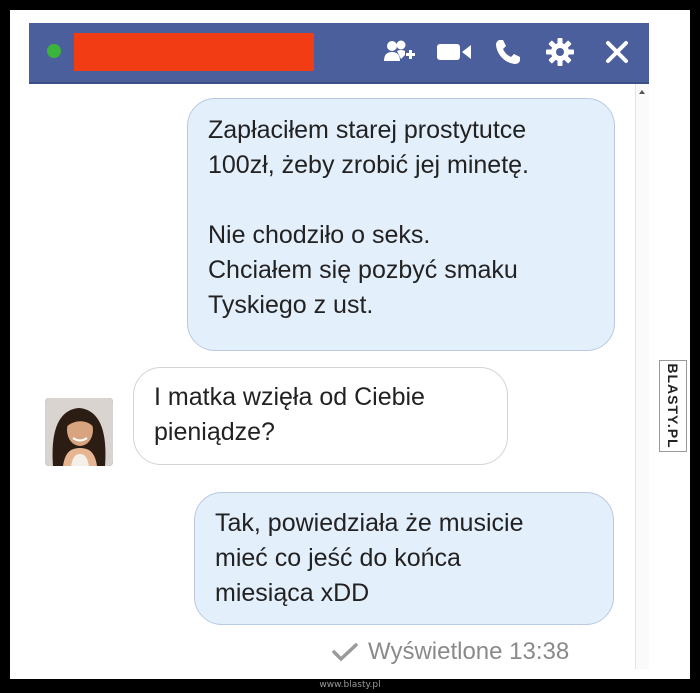 The width and height of the screenshot is (700, 693). I want to click on chat-titlebar, so click(339, 53).